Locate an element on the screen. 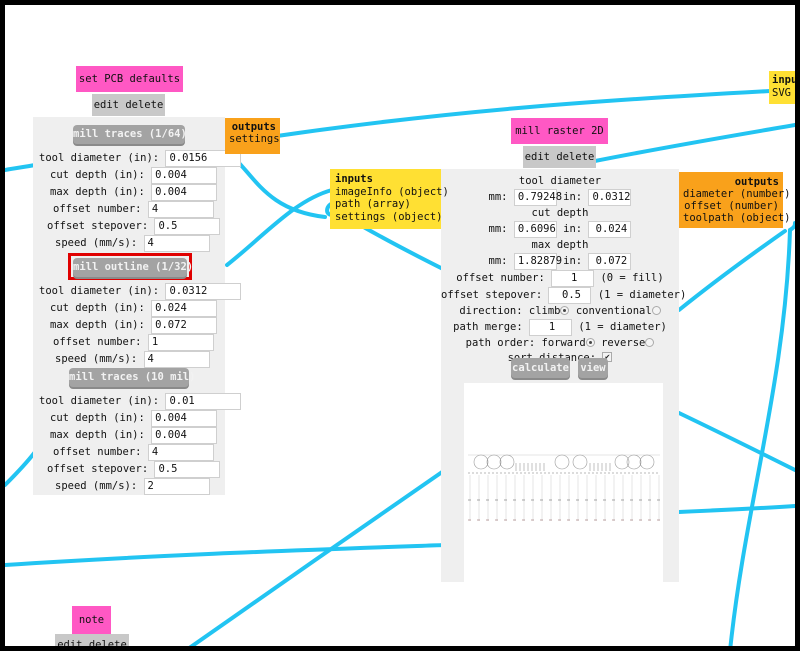  pcb-defaults-edit-bar: edit delete is located at coordinates (128, 105).